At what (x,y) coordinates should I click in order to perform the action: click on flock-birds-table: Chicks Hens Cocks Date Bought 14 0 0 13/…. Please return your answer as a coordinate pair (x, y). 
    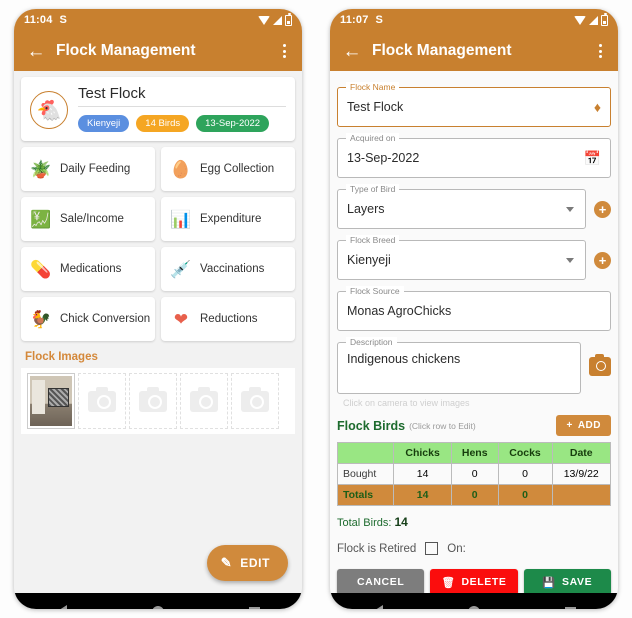
    Looking at the image, I should click on (473, 474).